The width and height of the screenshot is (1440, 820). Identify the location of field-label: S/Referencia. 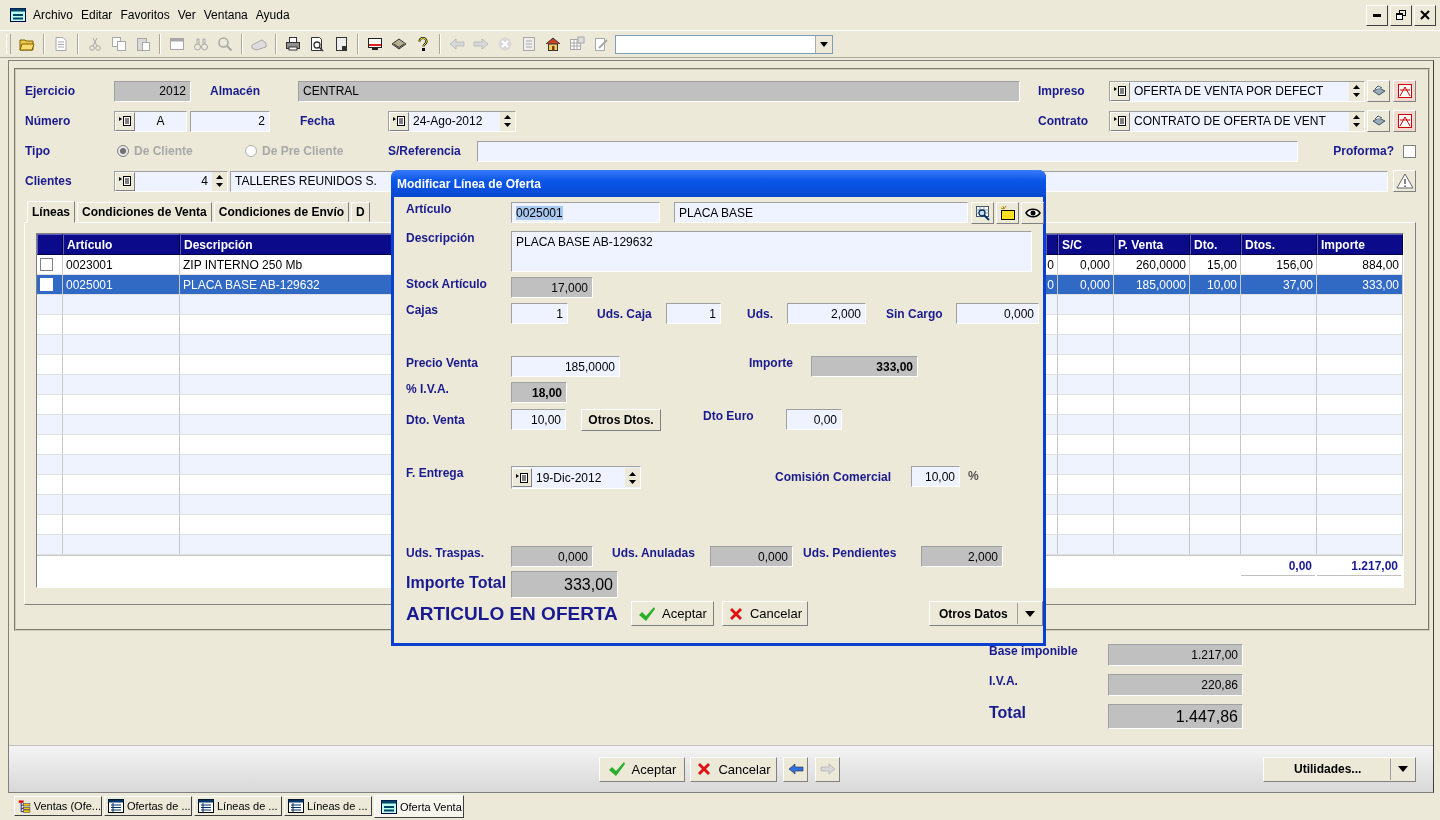
(425, 151).